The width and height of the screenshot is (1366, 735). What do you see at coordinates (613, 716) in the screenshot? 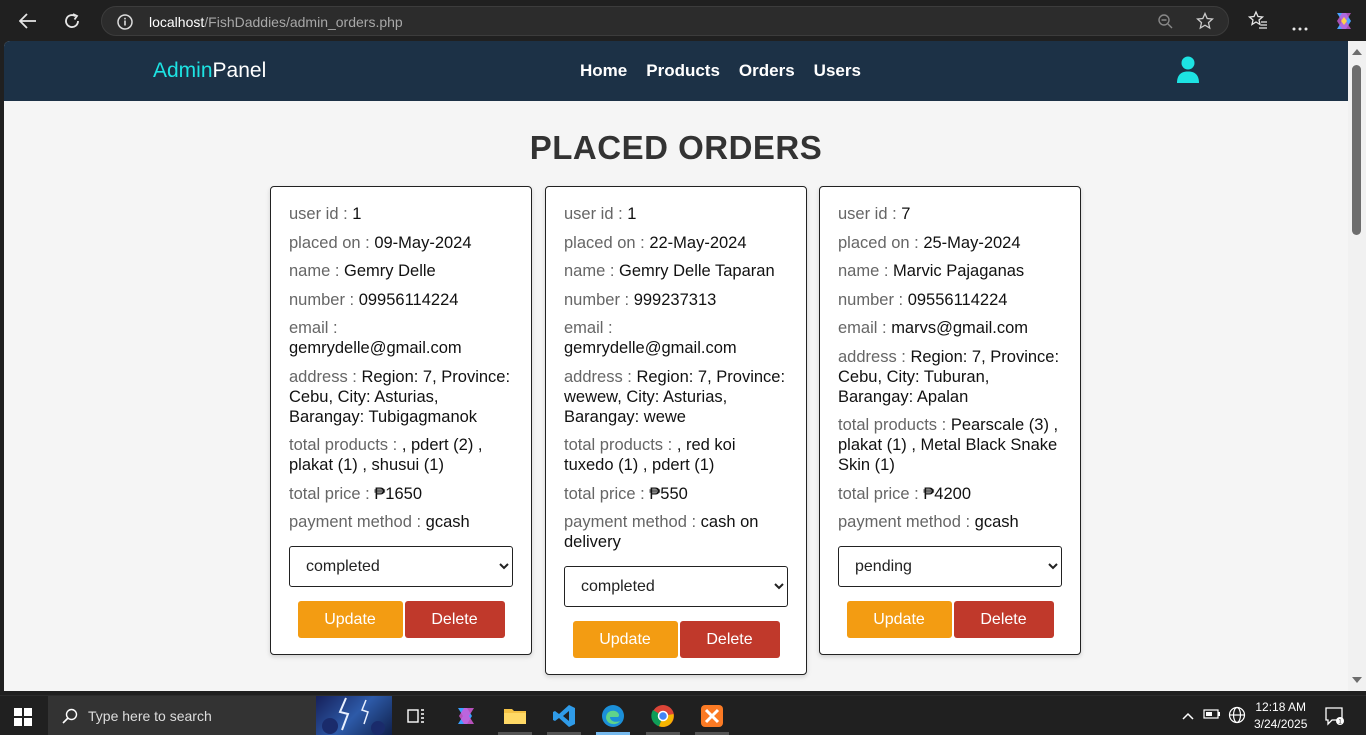
I see `edge-icon` at bounding box center [613, 716].